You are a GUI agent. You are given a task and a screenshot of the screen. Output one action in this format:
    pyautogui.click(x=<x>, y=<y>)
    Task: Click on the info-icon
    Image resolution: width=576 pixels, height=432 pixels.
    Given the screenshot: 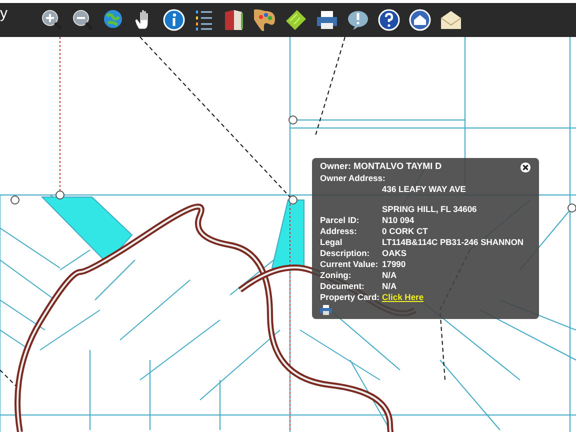 What is the action you would take?
    pyautogui.click(x=174, y=20)
    